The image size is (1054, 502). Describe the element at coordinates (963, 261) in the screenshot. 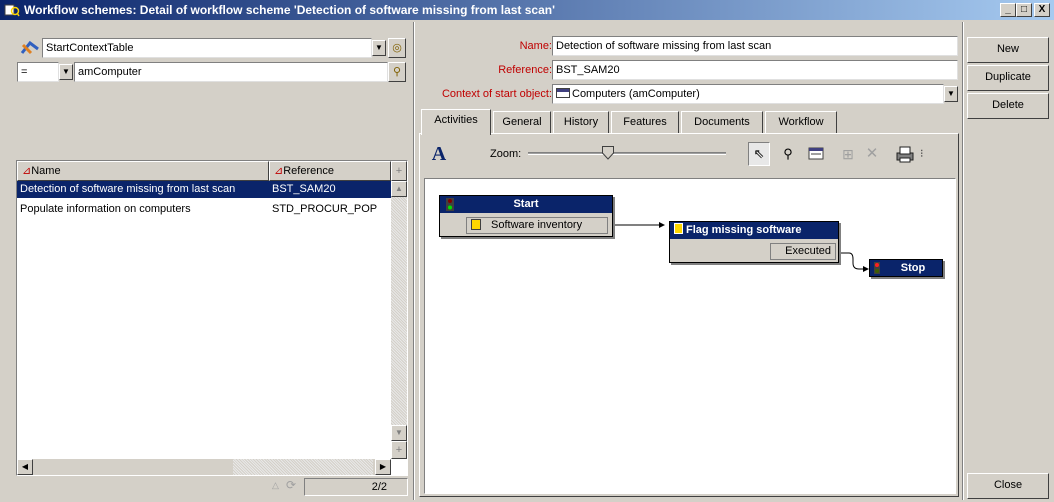

I see `button-column-divider` at that location.